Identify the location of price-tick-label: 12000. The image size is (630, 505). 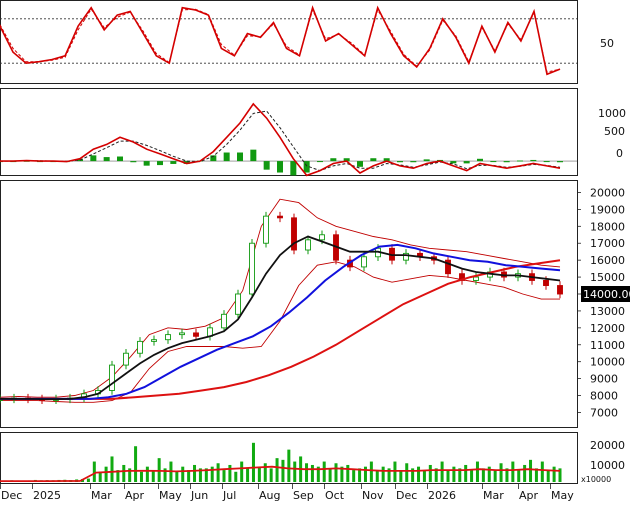
(607, 328).